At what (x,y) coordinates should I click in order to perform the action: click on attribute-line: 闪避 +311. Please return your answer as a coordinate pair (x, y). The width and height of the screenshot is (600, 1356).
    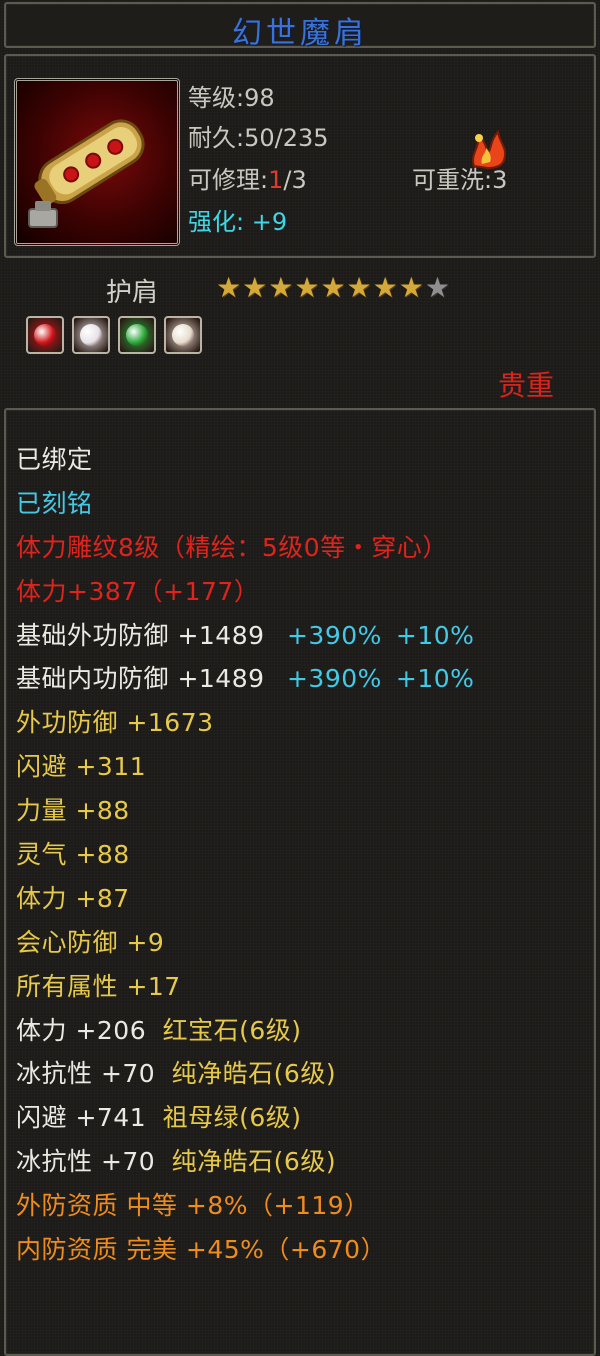
    Looking at the image, I should click on (245, 767).